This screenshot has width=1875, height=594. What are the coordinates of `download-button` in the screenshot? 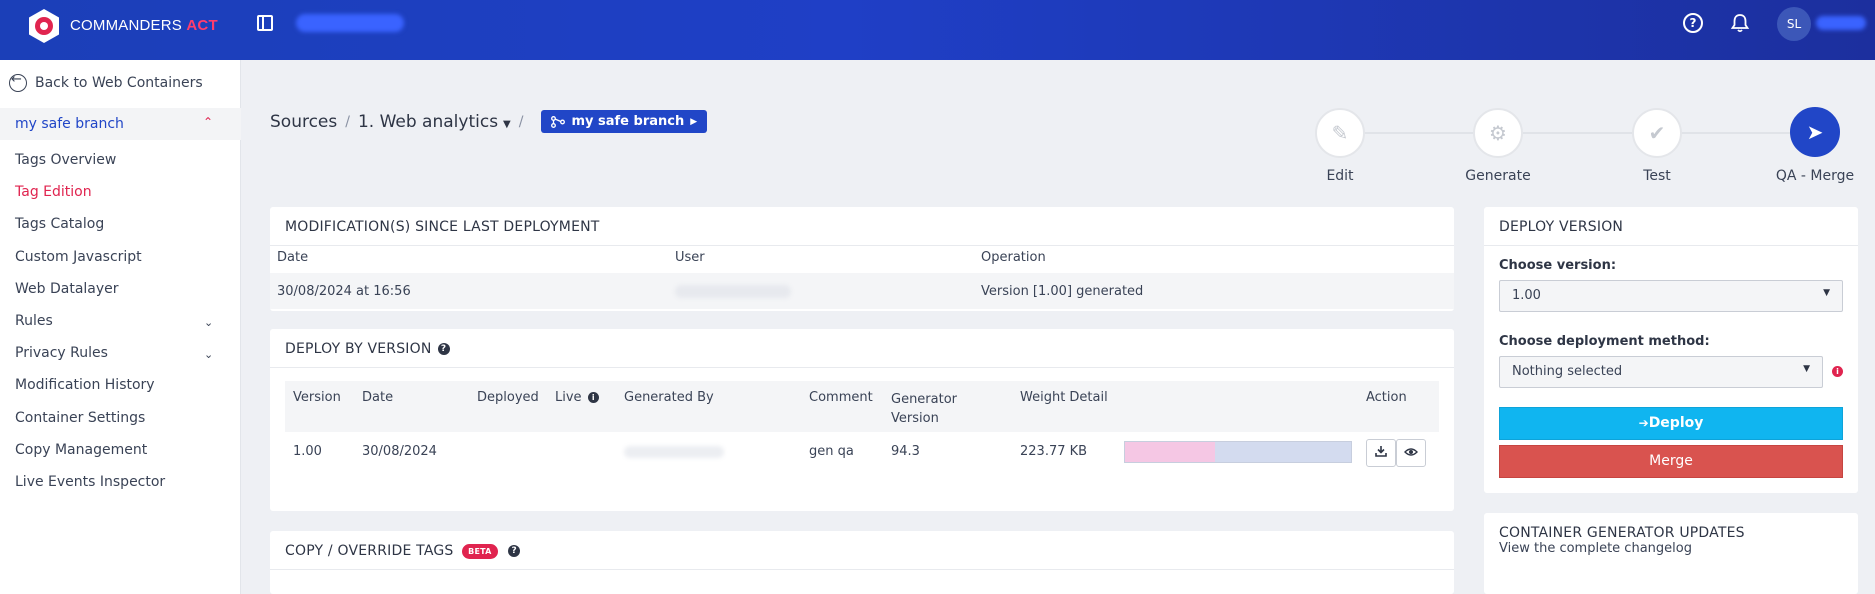 It's located at (1381, 453).